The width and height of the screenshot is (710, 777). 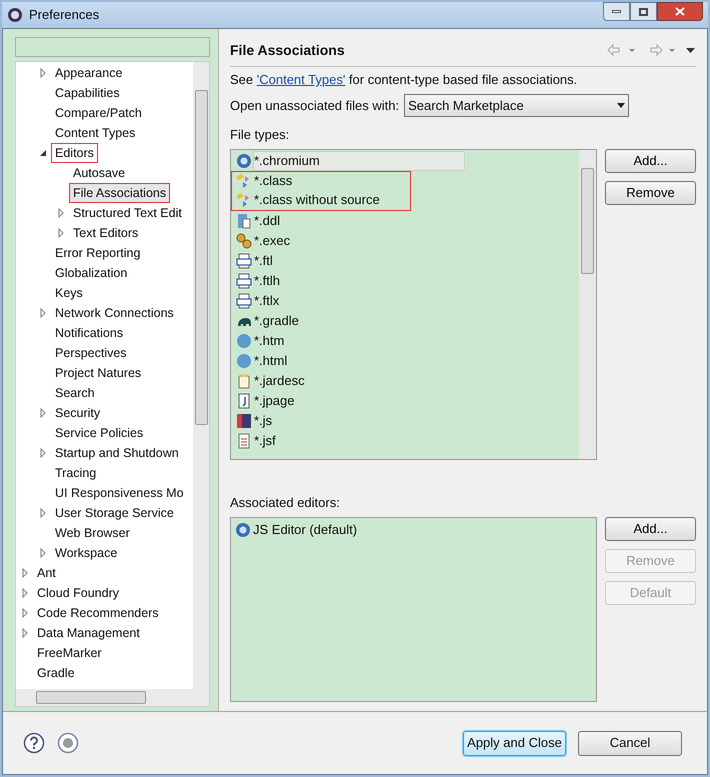 I want to click on tree-item: Editors, so click(x=74, y=153).